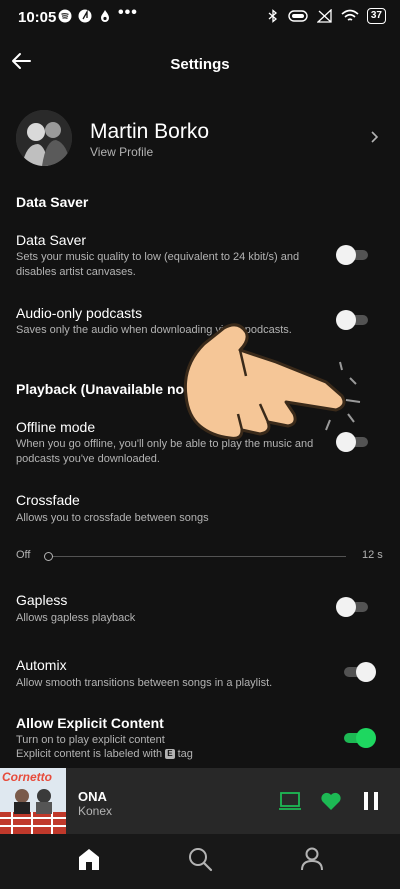 The height and width of the screenshot is (889, 400). I want to click on music-app-icon, so click(85, 16).